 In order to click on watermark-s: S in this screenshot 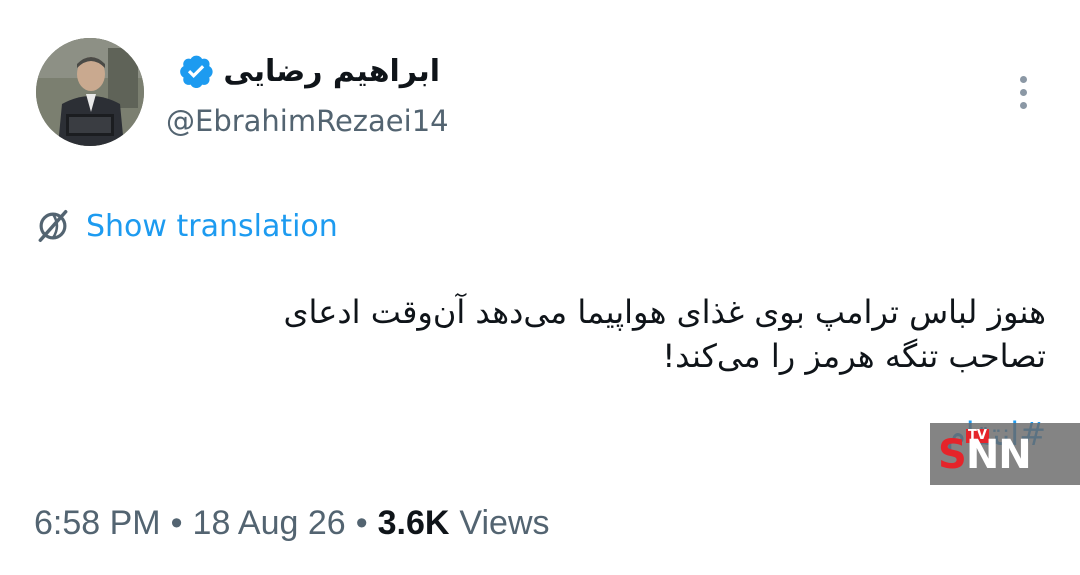, I will do `click(952, 455)`.